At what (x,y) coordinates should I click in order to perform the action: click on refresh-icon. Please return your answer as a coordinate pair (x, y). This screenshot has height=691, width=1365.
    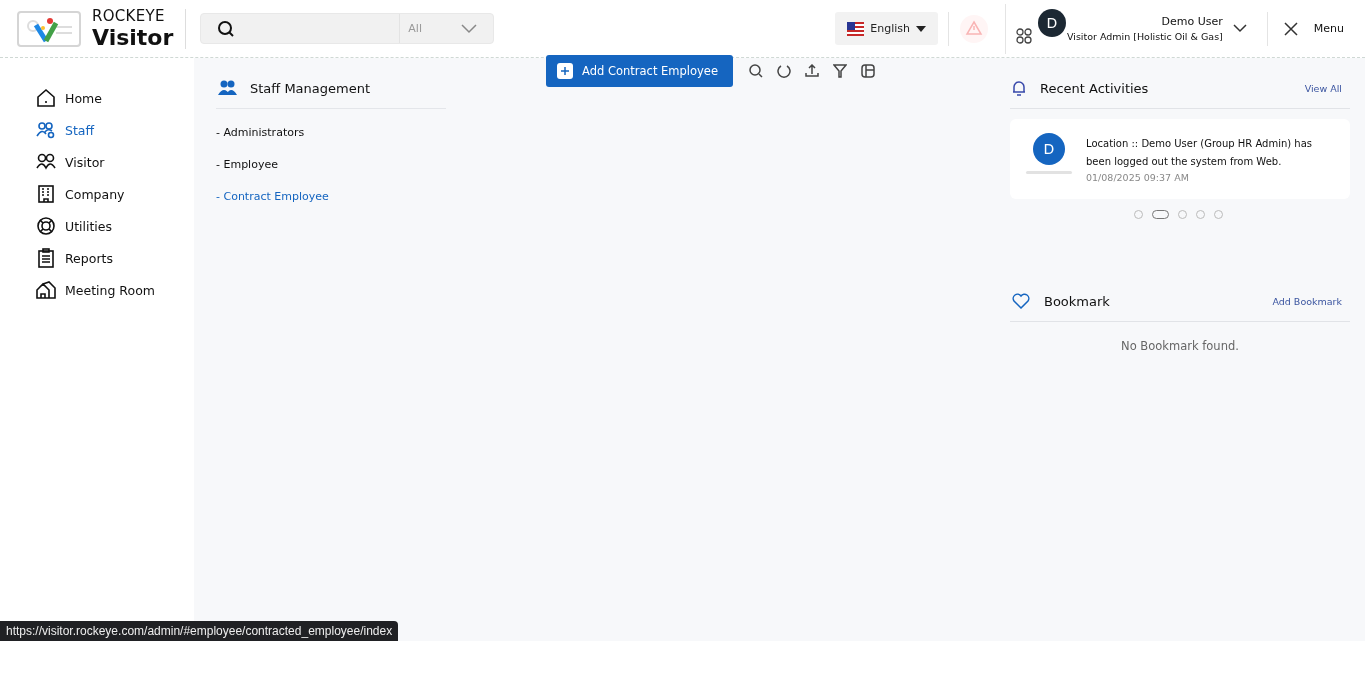
    Looking at the image, I should click on (784, 71).